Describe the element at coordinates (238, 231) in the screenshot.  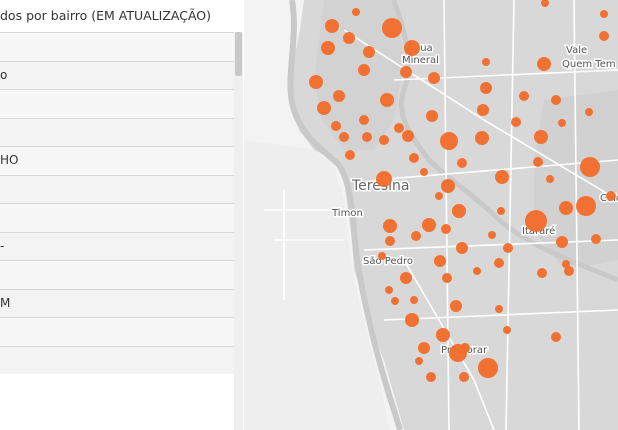
I see `scrollbar-track` at that location.